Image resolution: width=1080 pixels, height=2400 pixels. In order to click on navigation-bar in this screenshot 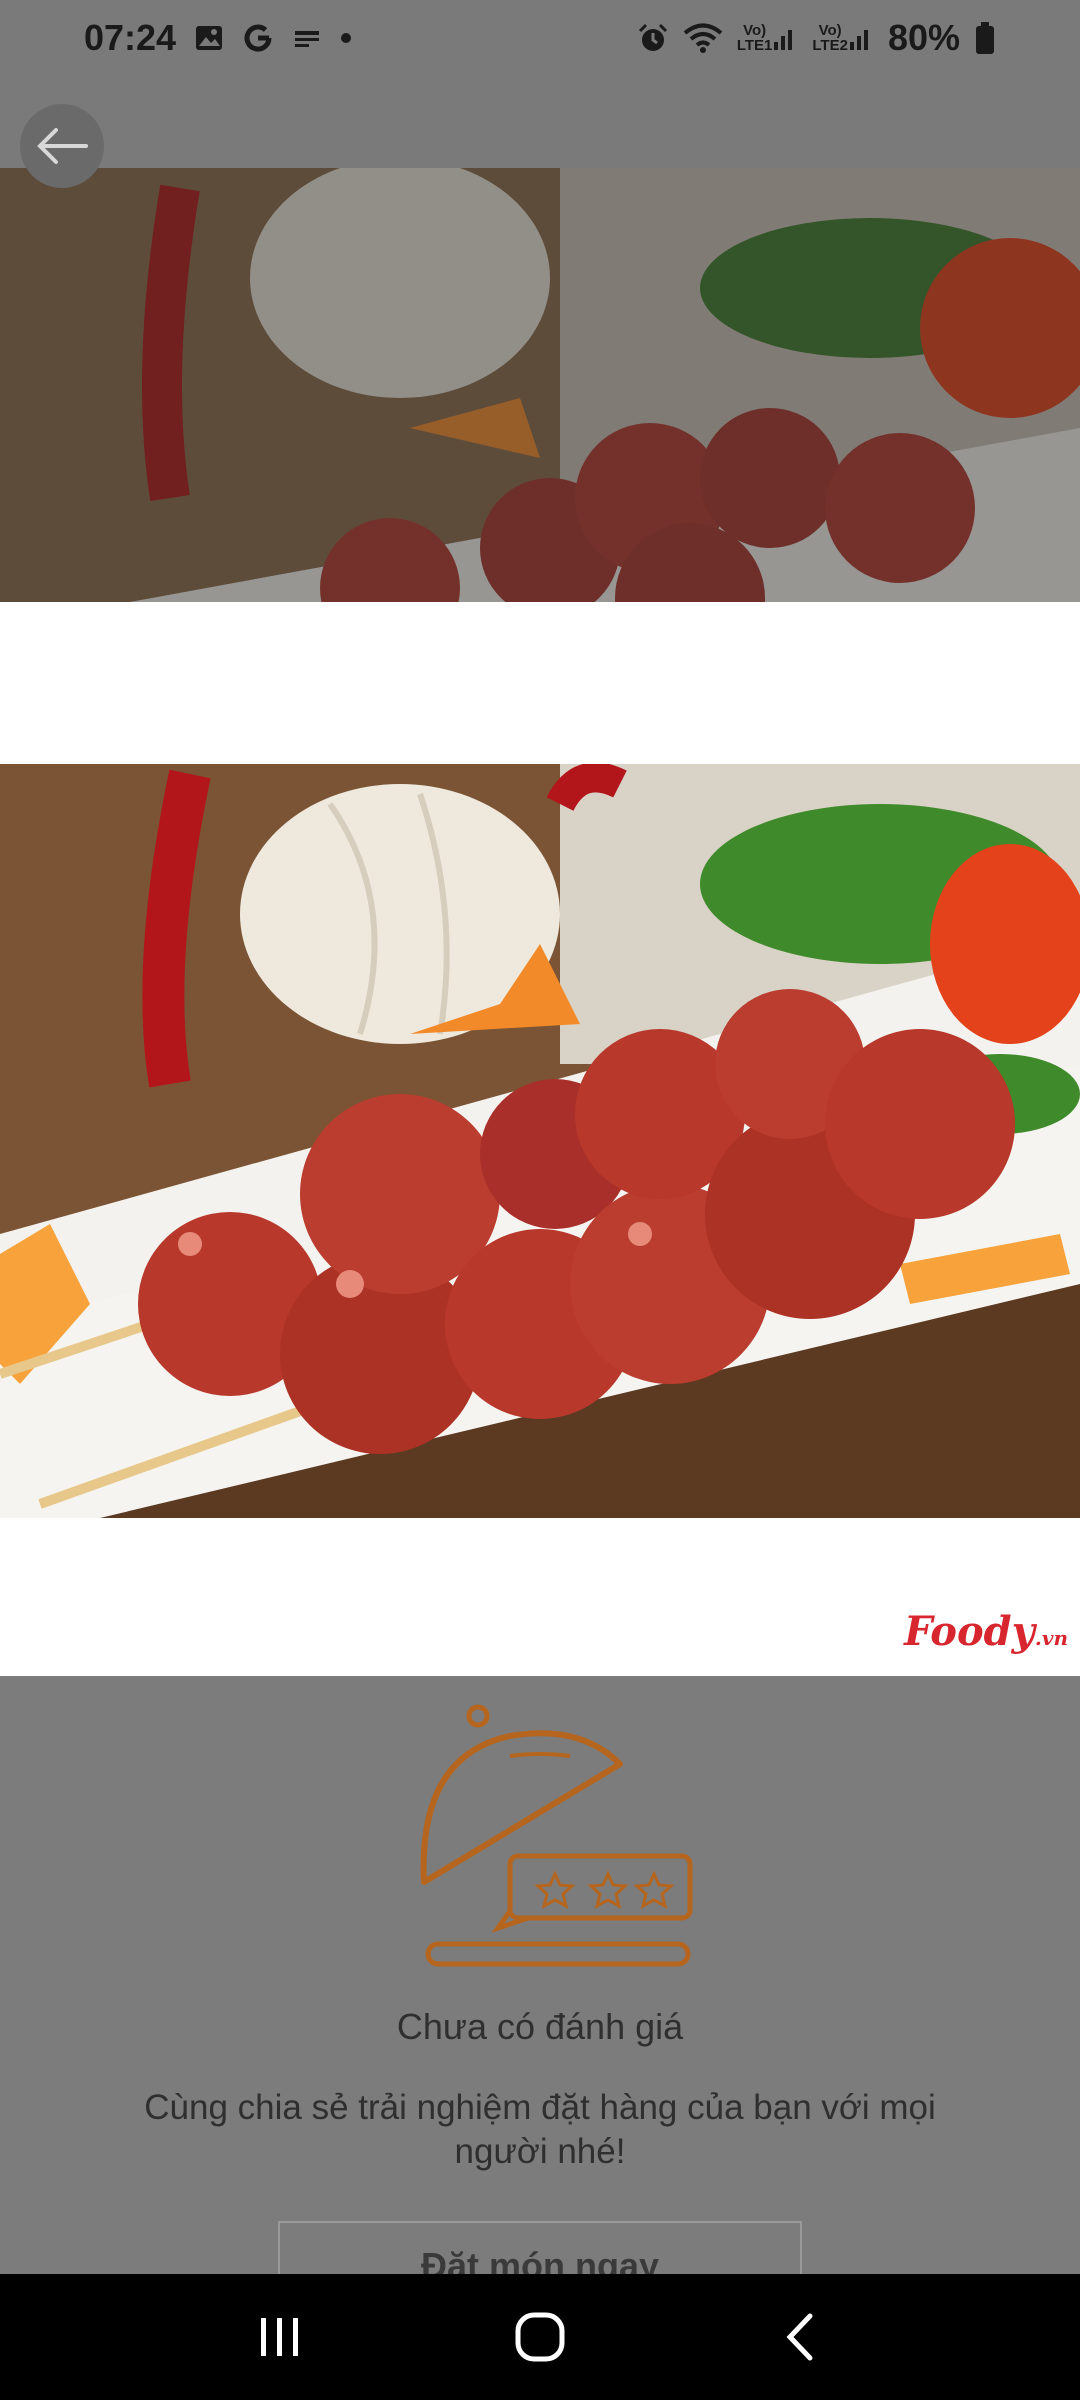, I will do `click(540, 2337)`.